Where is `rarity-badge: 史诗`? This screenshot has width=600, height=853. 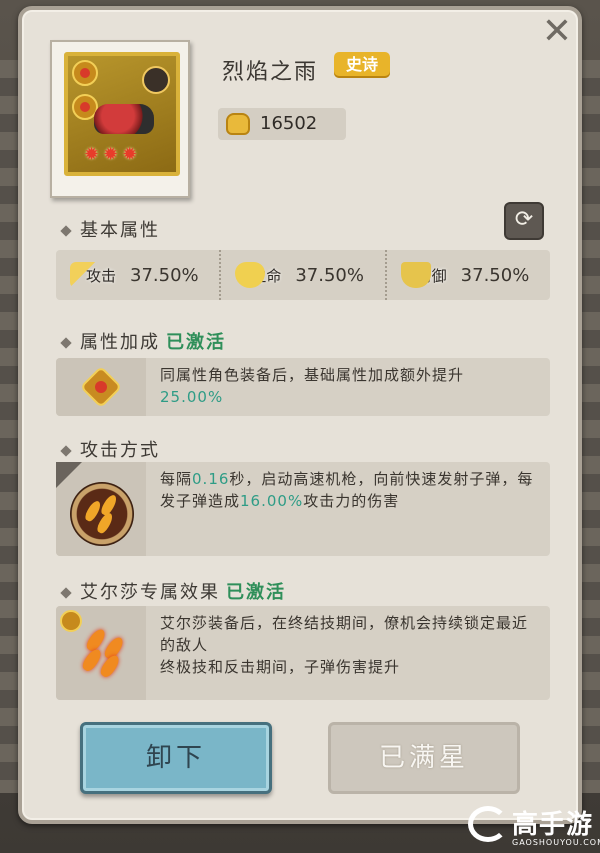
rarity-badge: 史诗 is located at coordinates (362, 65).